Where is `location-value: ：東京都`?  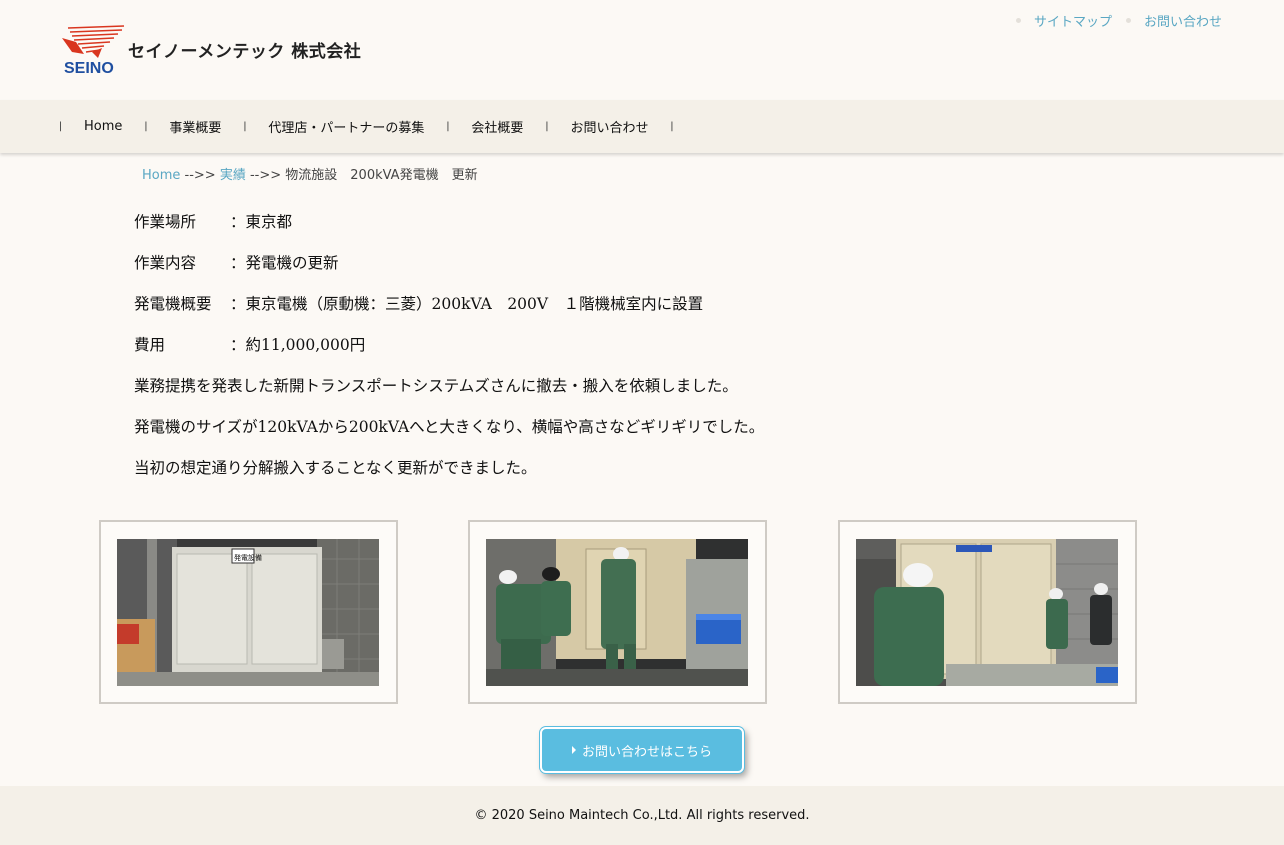
location-value: ：東京都 is located at coordinates (261, 222).